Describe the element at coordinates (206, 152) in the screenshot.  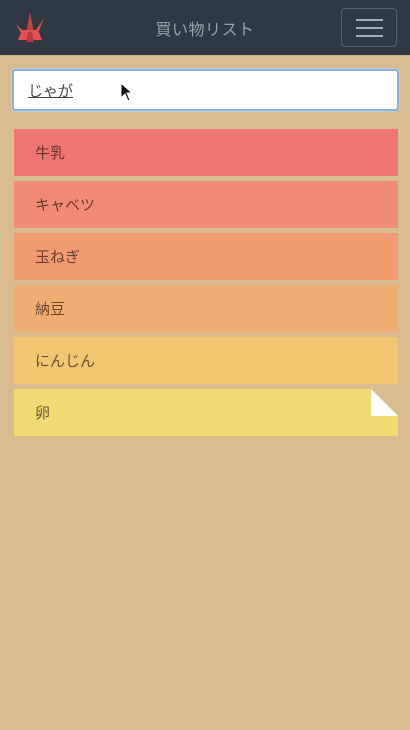
I see `list-item: 牛乳` at that location.